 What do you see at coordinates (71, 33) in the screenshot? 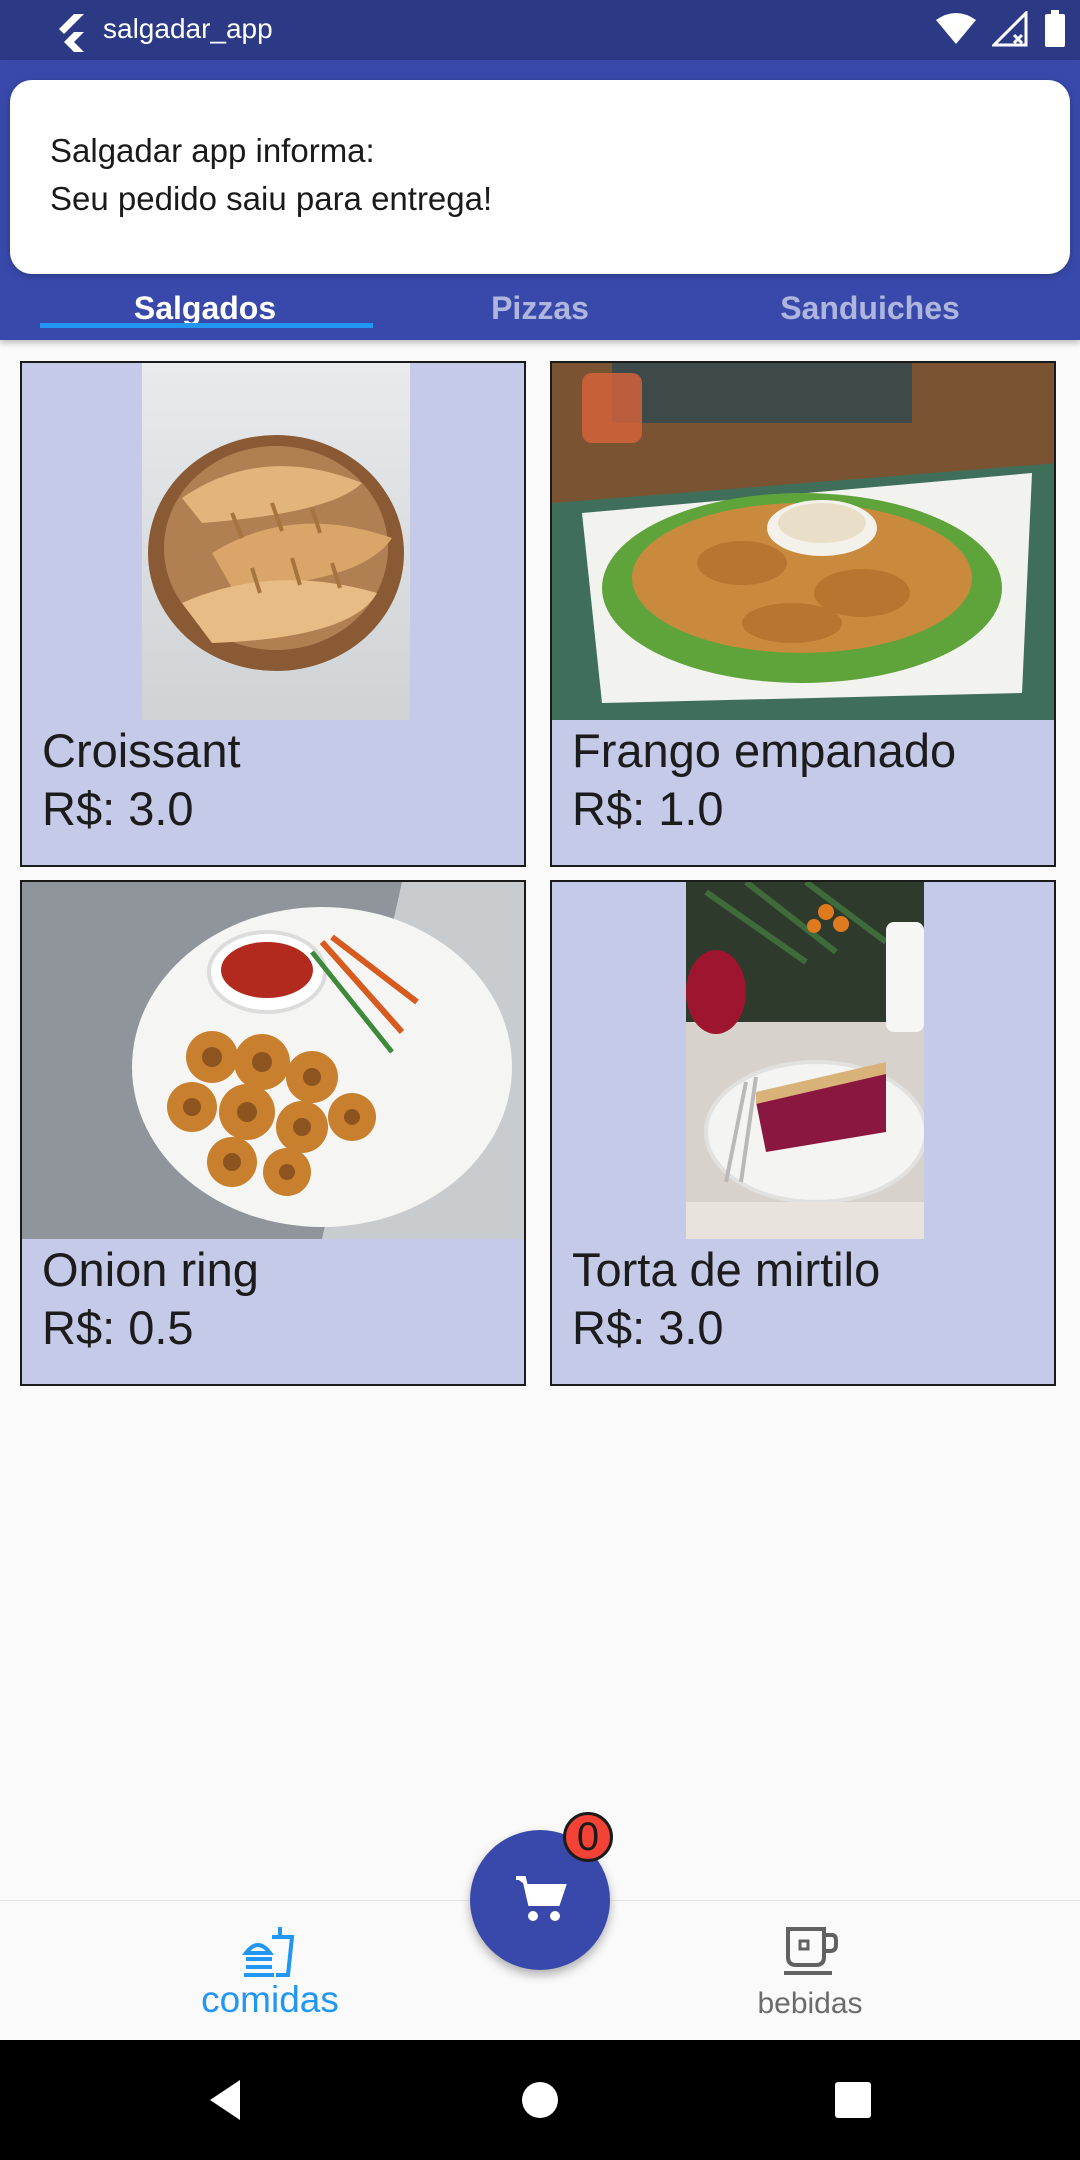
I see `flutter-logo-icon` at bounding box center [71, 33].